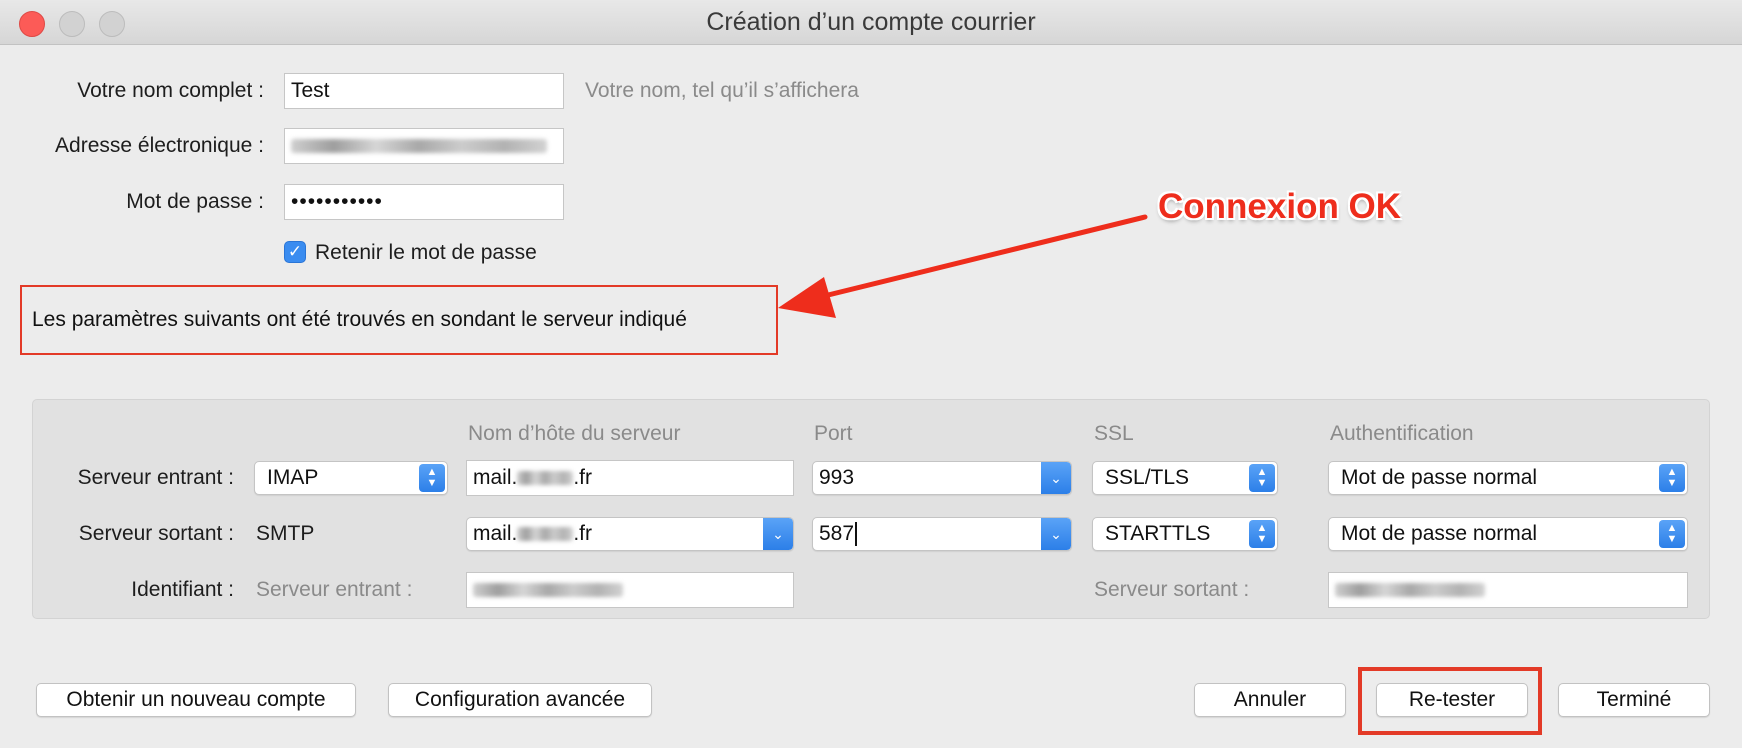 This screenshot has height=748, width=1742. What do you see at coordinates (293, 477) in the screenshot?
I see `incoming-protocol-value: IMAP` at bounding box center [293, 477].